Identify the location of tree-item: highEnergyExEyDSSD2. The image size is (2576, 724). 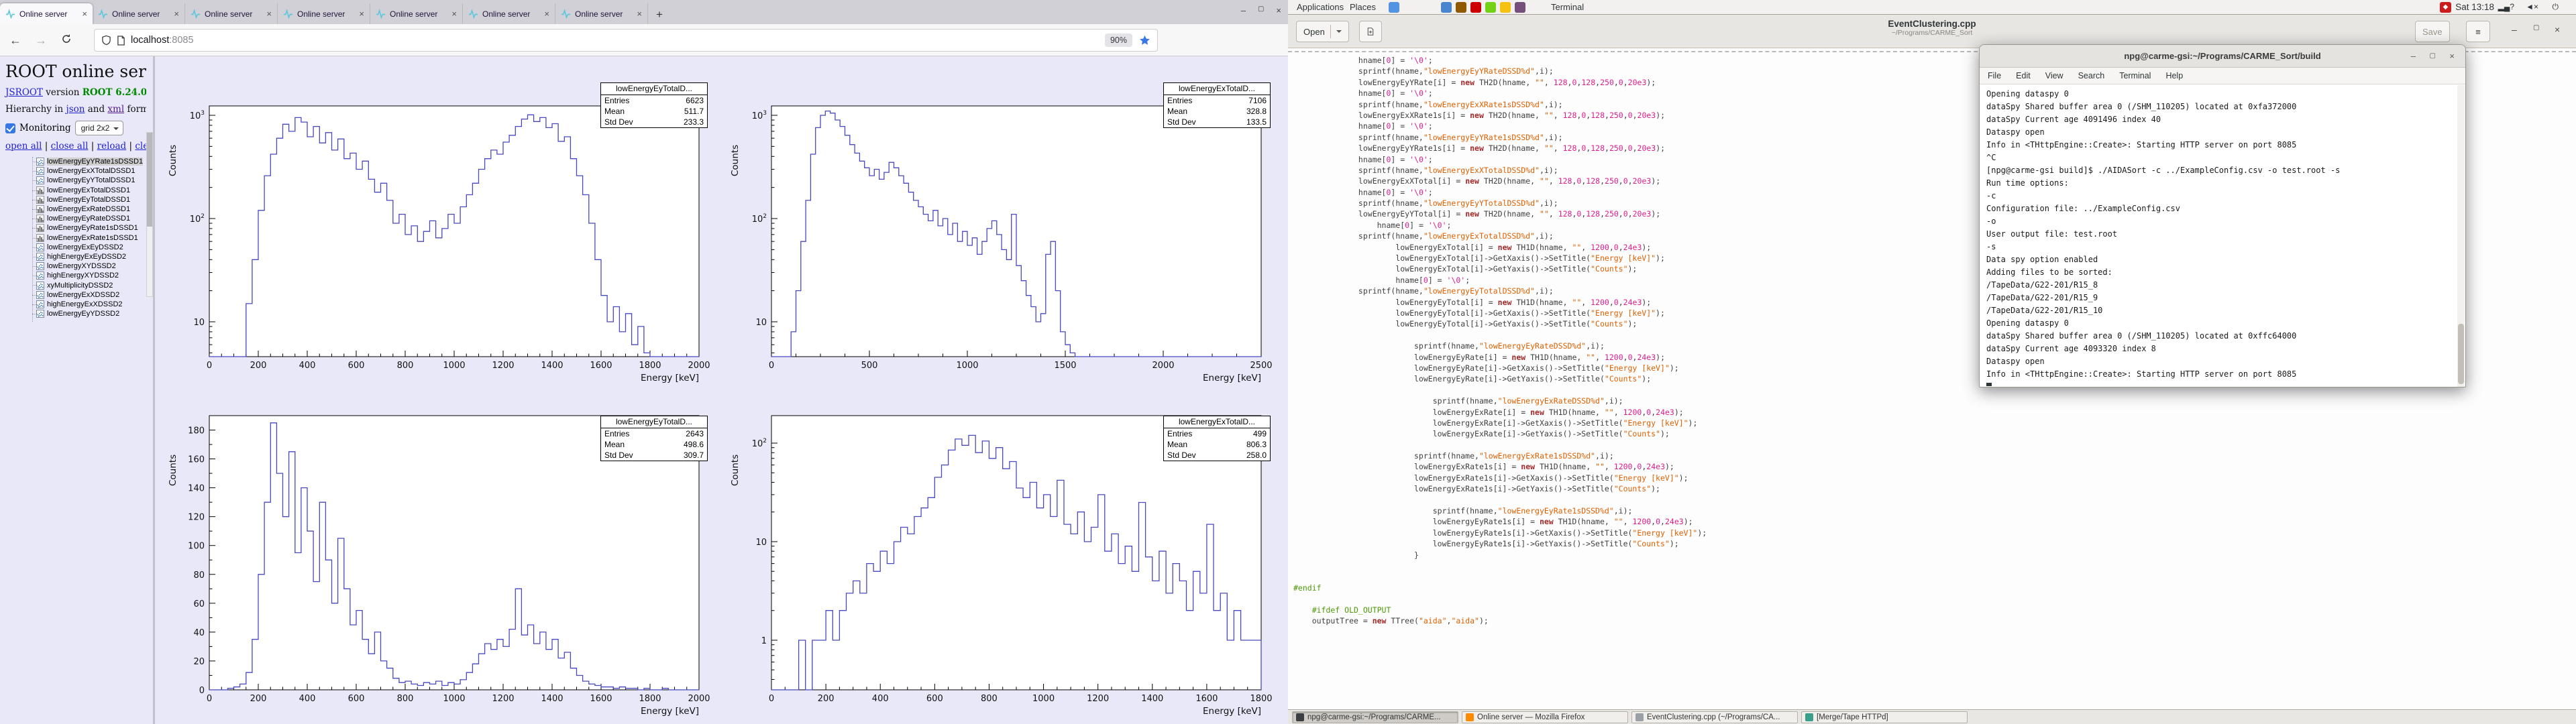
(75, 256).